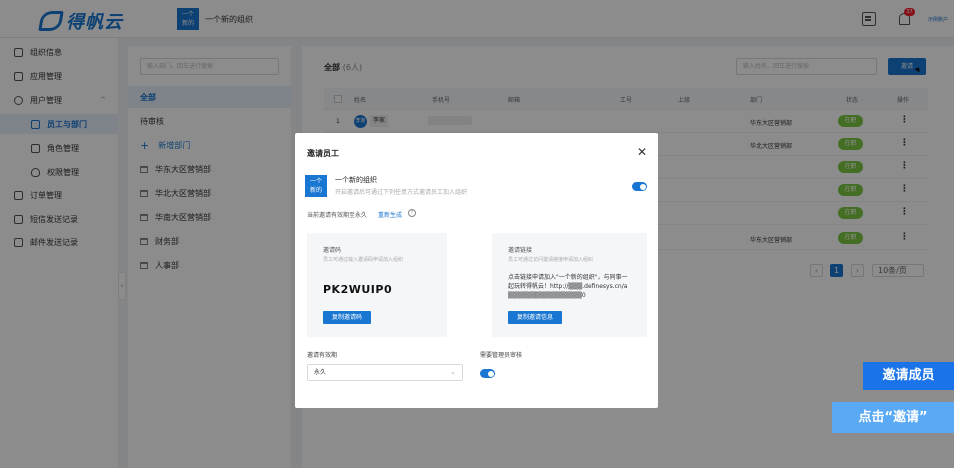 The image size is (954, 468). What do you see at coordinates (412, 213) in the screenshot?
I see `help-icon: ?` at bounding box center [412, 213].